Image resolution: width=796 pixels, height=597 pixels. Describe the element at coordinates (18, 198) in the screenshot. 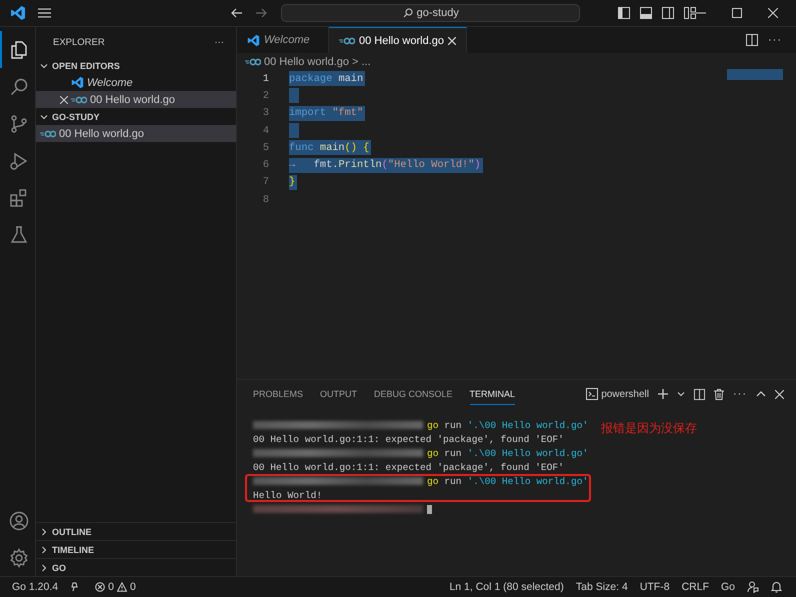

I see `extensions-icon` at that location.